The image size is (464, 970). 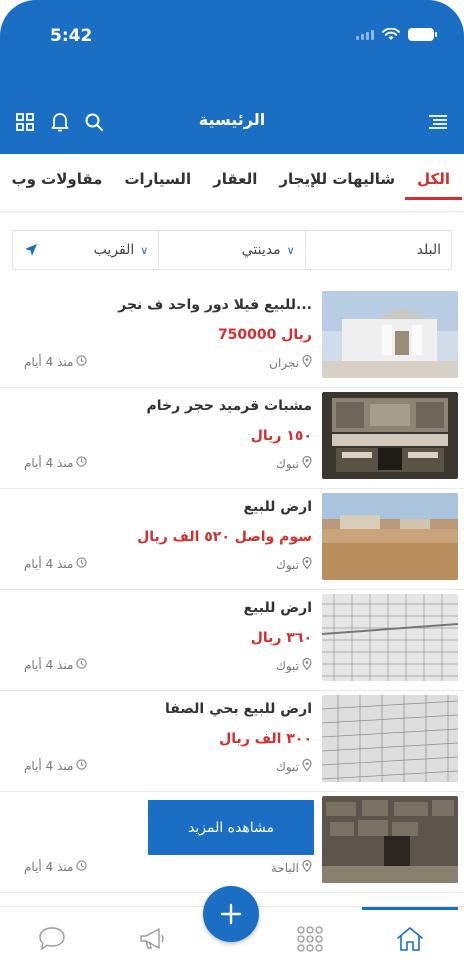 I want to click on listing-location-text: نجران, so click(x=284, y=362).